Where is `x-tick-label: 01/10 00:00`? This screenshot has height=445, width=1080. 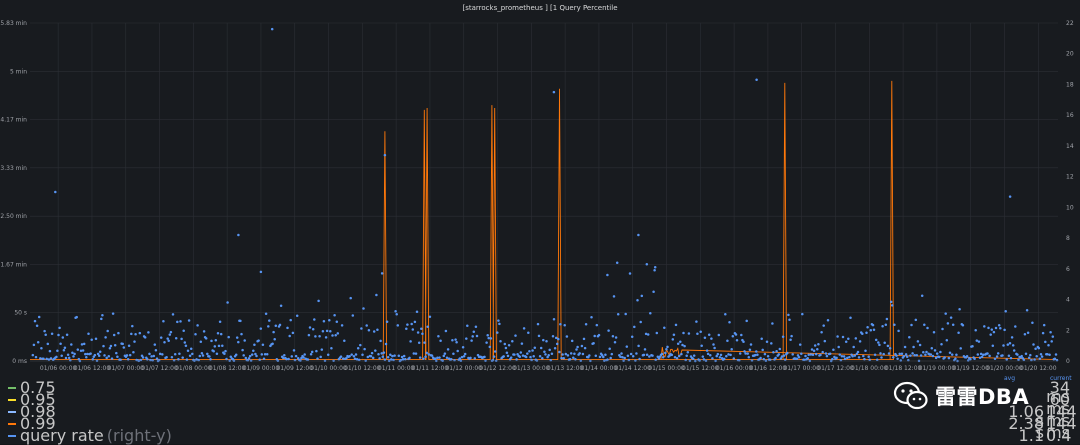
x-tick-label: 01/10 00:00 is located at coordinates (328, 368).